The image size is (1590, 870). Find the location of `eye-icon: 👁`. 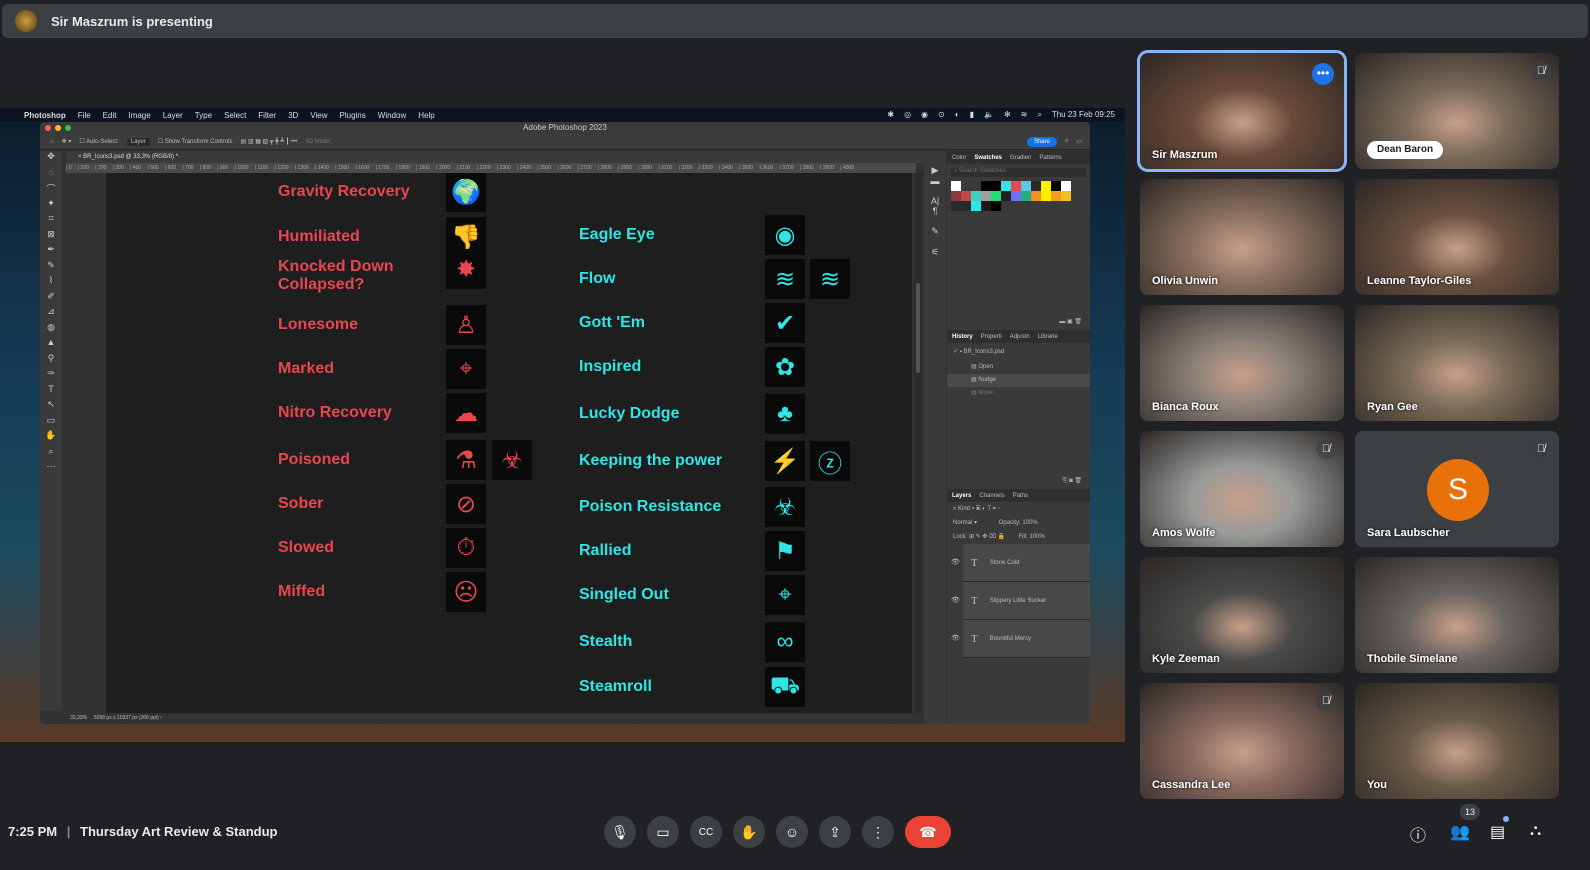

eye-icon: 👁 is located at coordinates (955, 600).